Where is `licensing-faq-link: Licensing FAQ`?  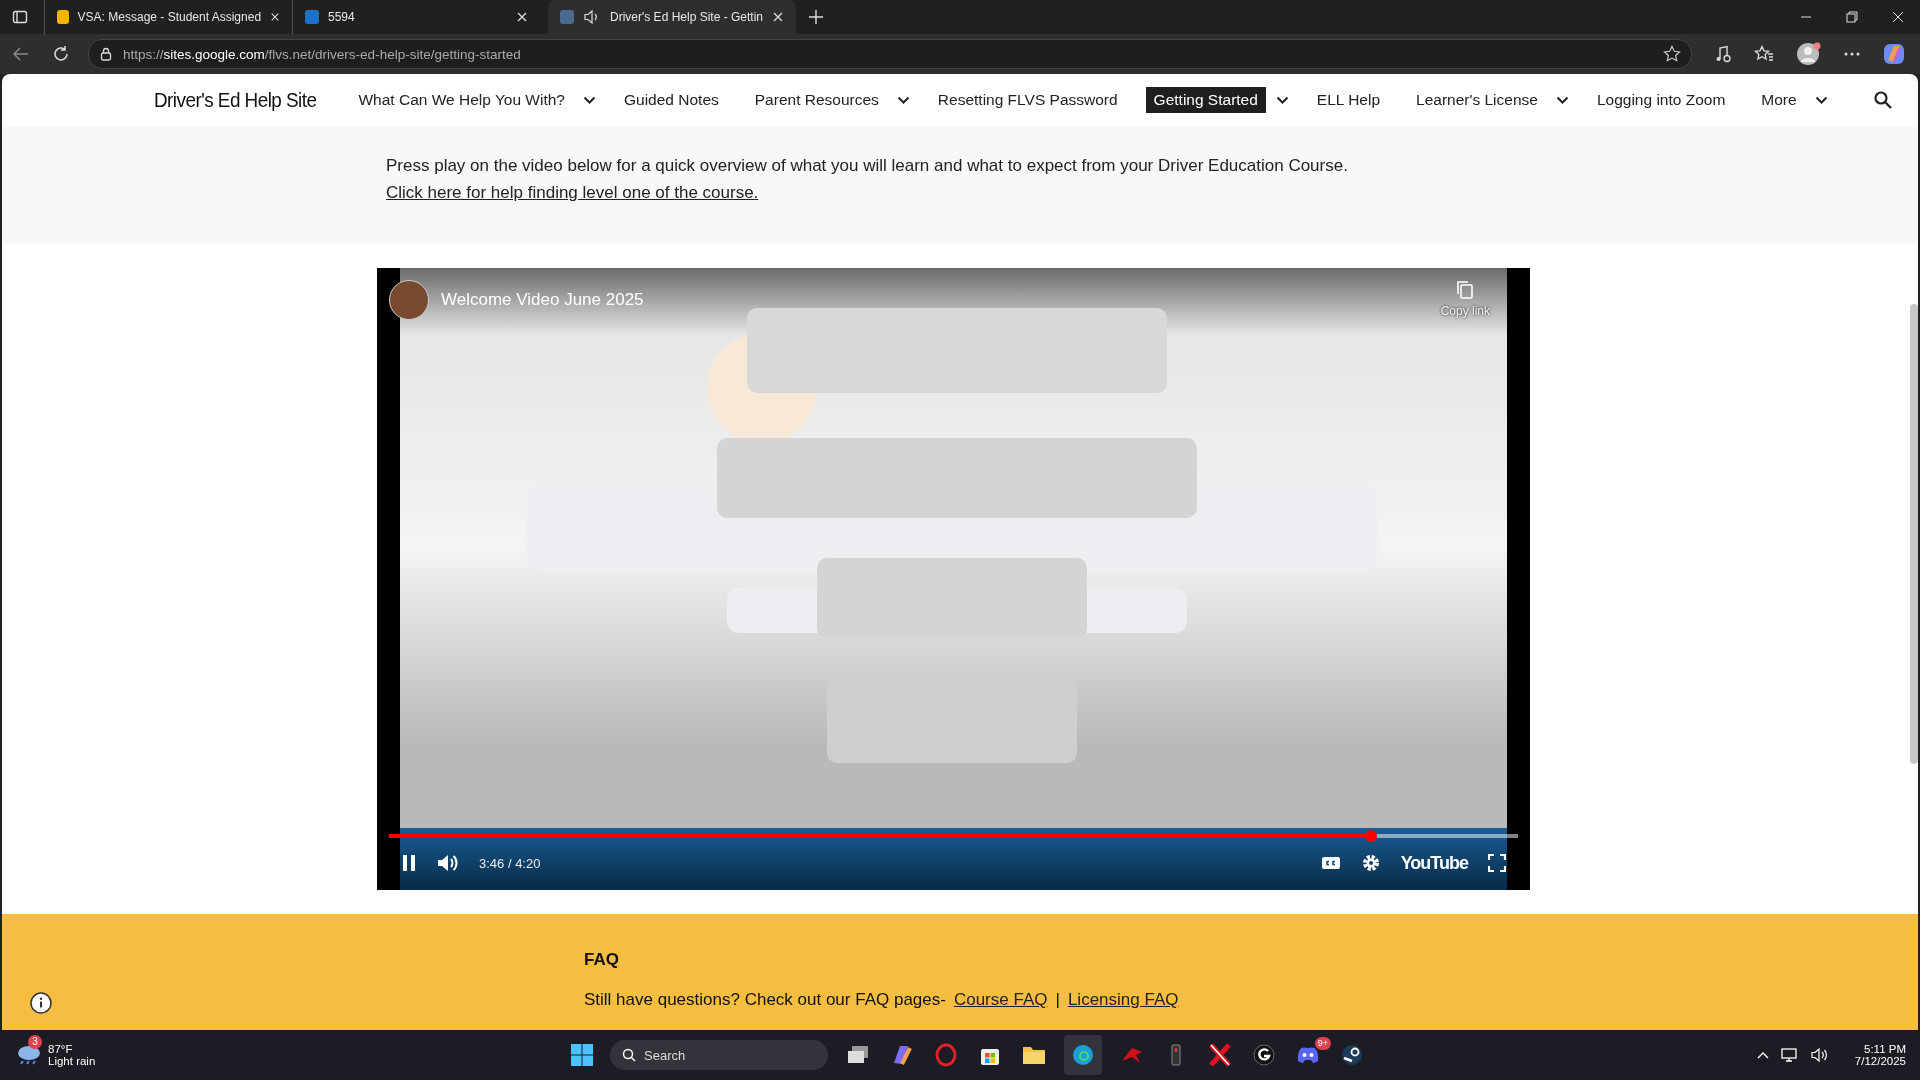 licensing-faq-link: Licensing FAQ is located at coordinates (1123, 1000).